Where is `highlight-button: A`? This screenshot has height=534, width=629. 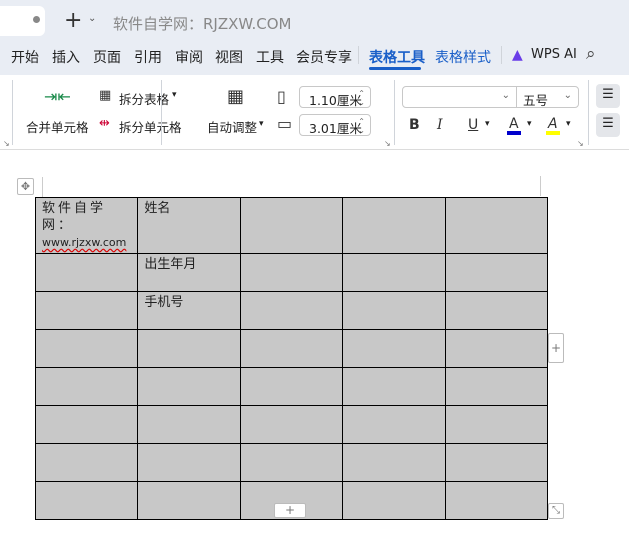
highlight-button: A is located at coordinates (553, 126).